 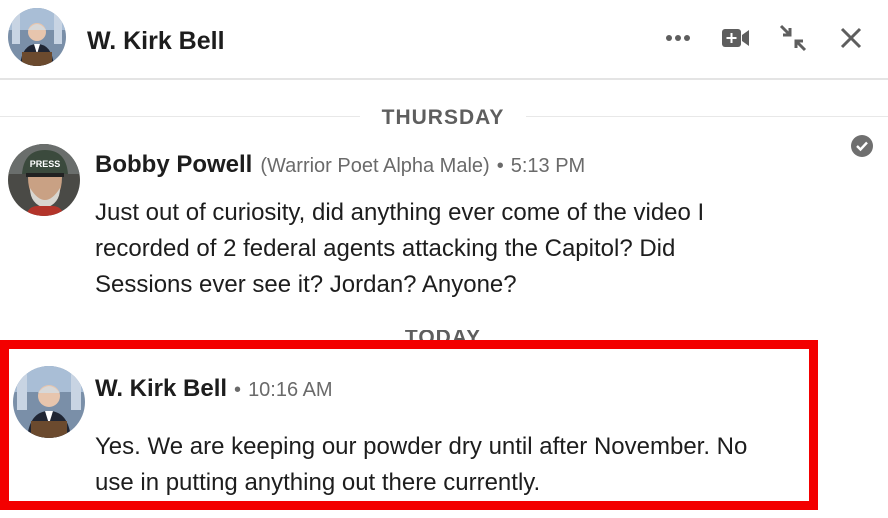 I want to click on chat-title: W. Kirk Bell, so click(x=156, y=41).